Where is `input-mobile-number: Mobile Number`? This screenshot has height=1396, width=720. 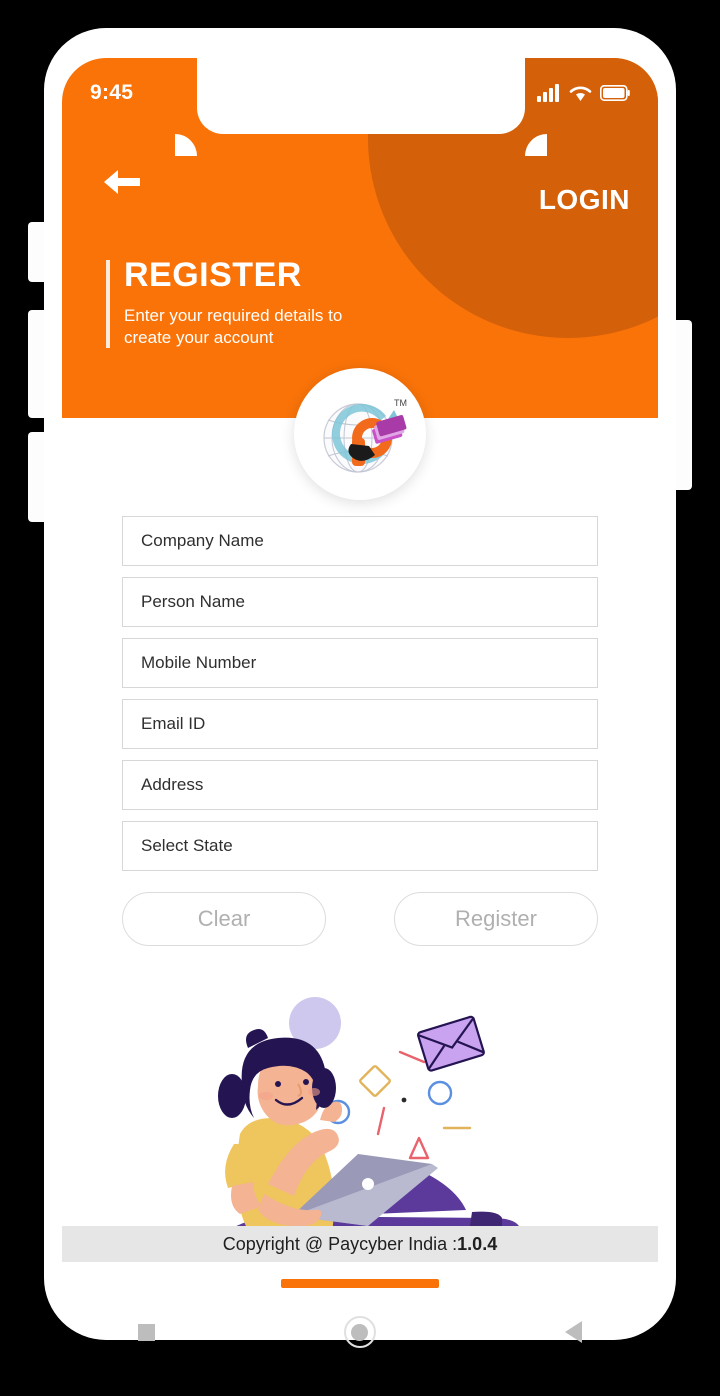
input-mobile-number: Mobile Number is located at coordinates (360, 663).